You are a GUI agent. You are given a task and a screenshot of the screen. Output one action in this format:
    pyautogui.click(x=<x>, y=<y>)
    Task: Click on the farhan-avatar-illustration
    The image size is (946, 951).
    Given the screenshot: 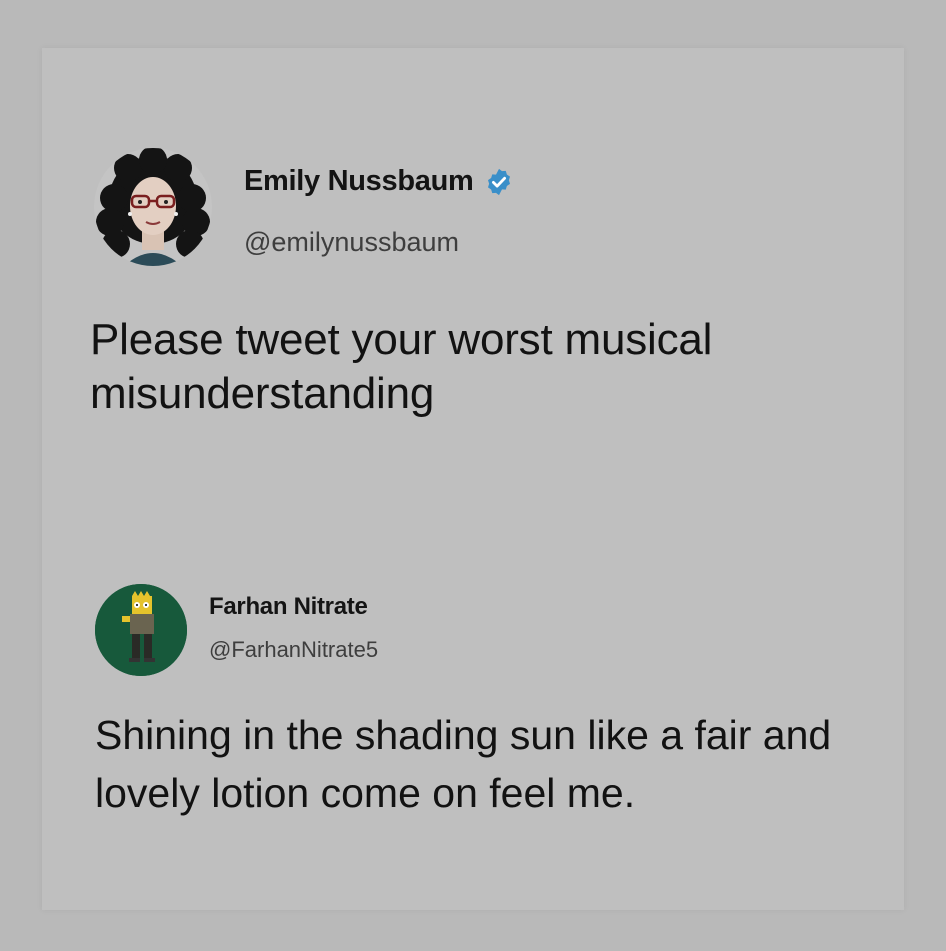 What is the action you would take?
    pyautogui.click(x=141, y=630)
    